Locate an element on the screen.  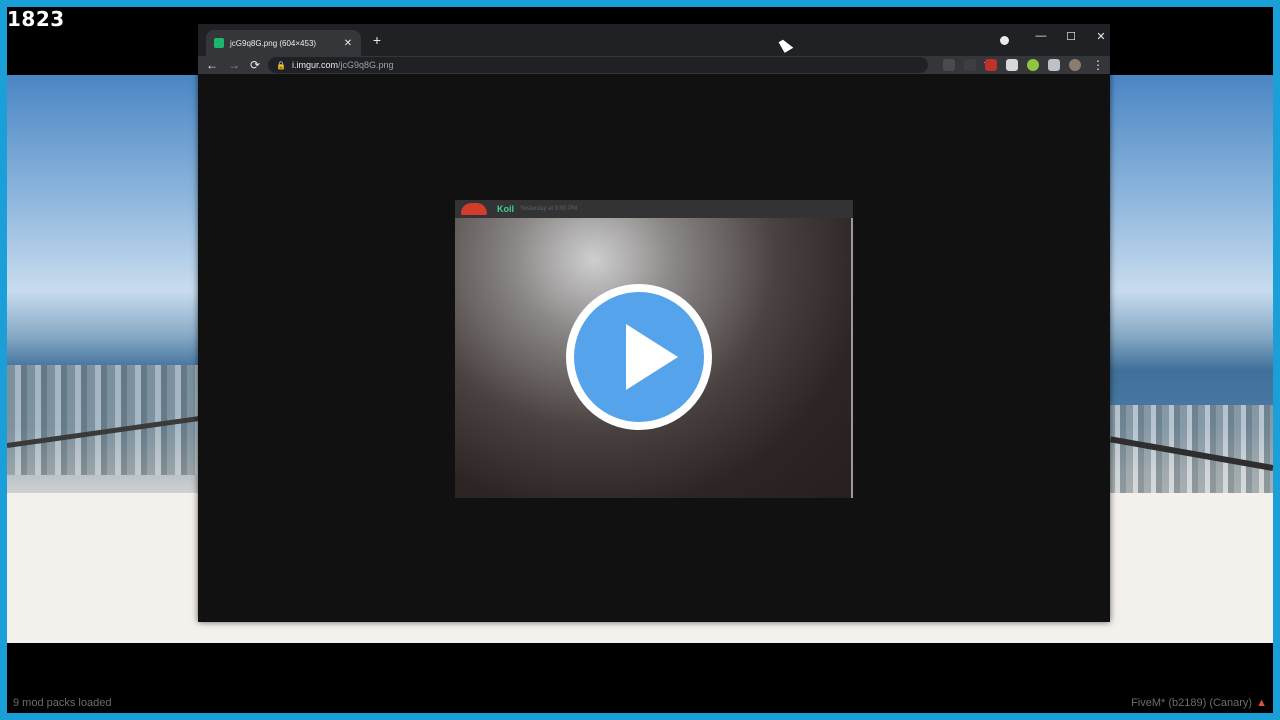
browser-toolbar: ← → ⟳ 🔒 i.imgur.com /jcG9q8G.png ☆ ⋮ is located at coordinates (654, 65).